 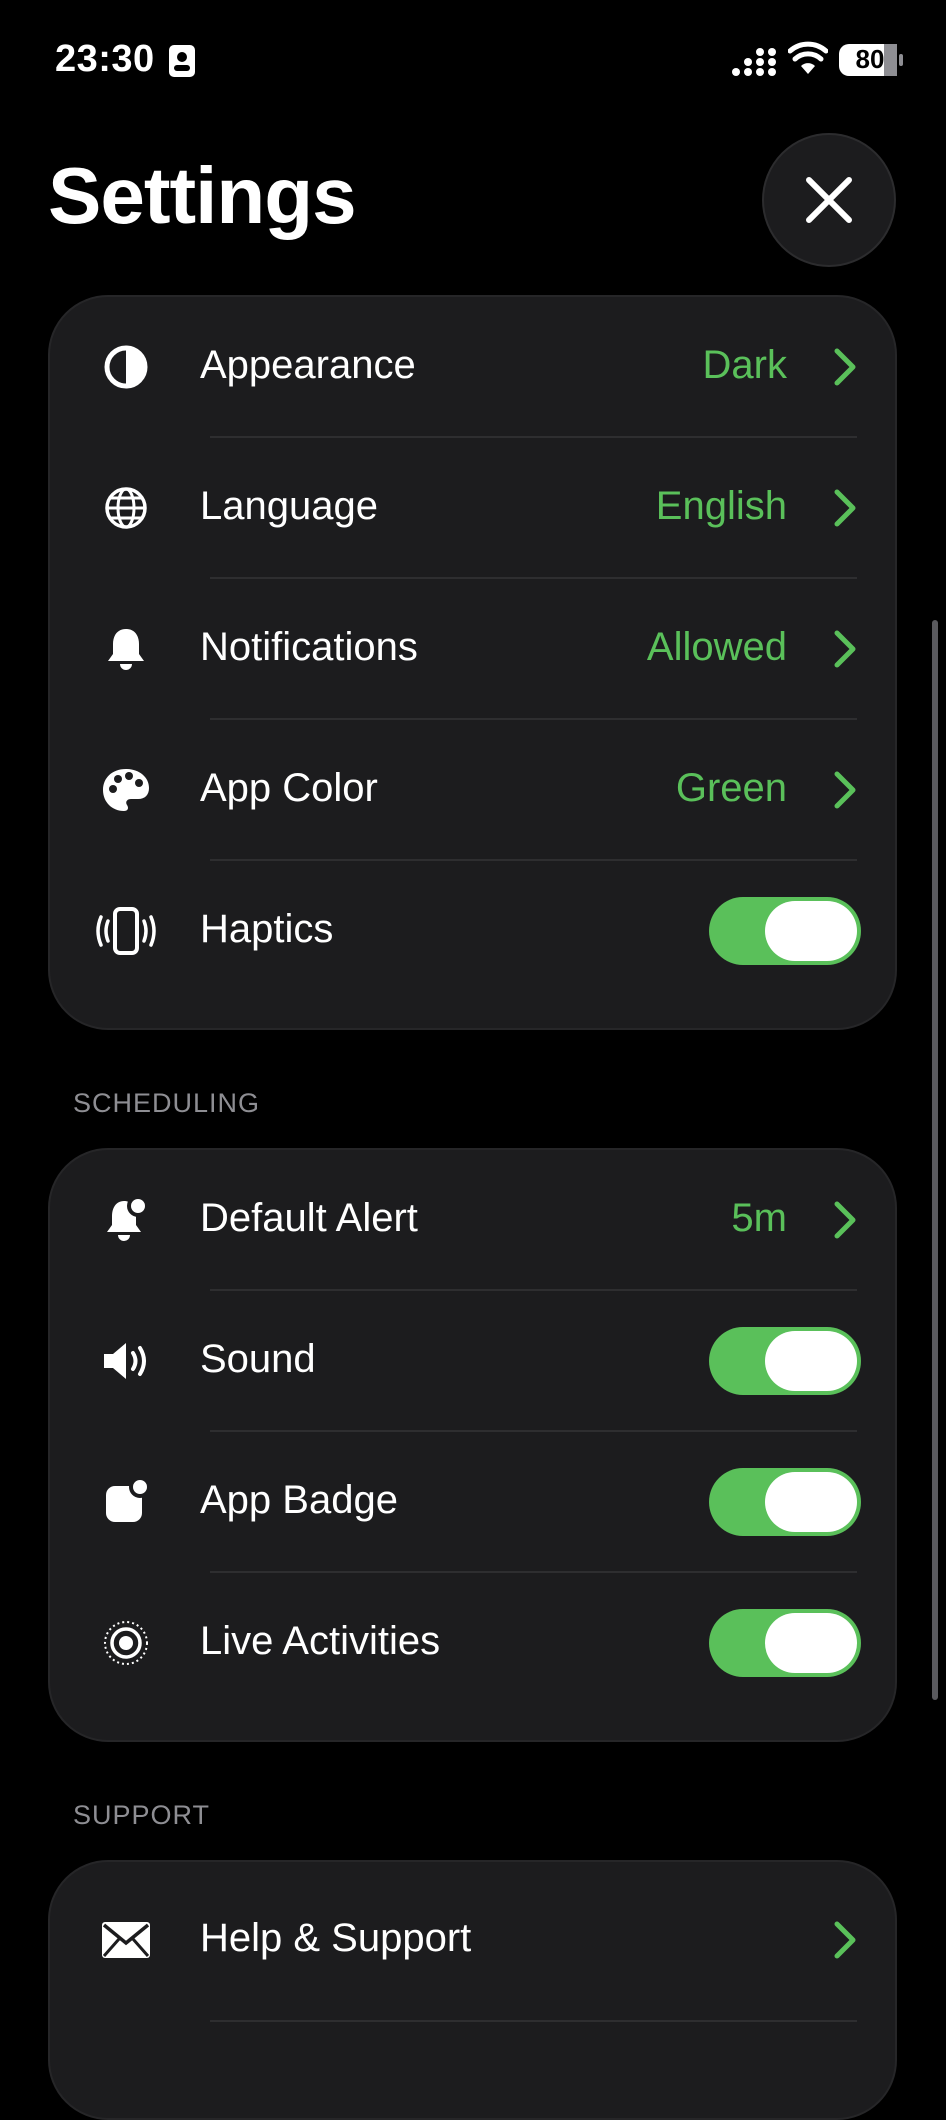 What do you see at coordinates (472, 931) in the screenshot?
I see `haptics-row: Haptics` at bounding box center [472, 931].